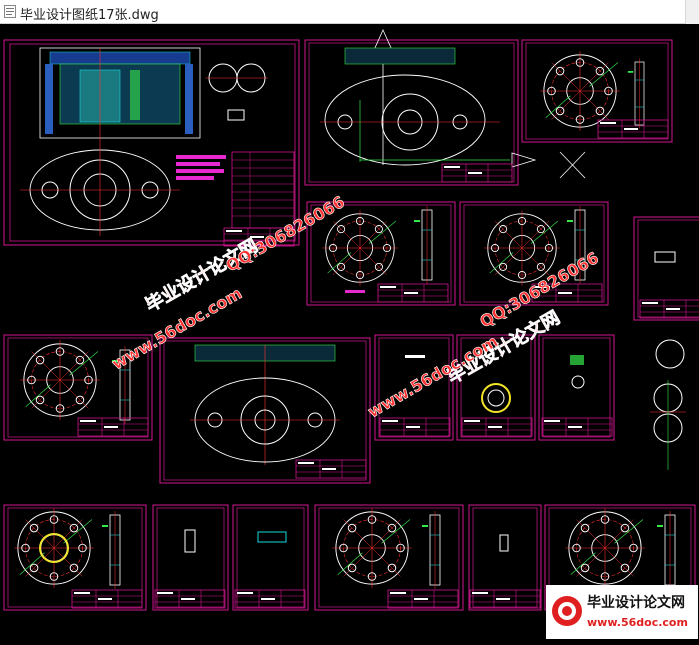 The width and height of the screenshot is (699, 645). What do you see at coordinates (270, 557) in the screenshot?
I see `sheet-row4-c` at bounding box center [270, 557].